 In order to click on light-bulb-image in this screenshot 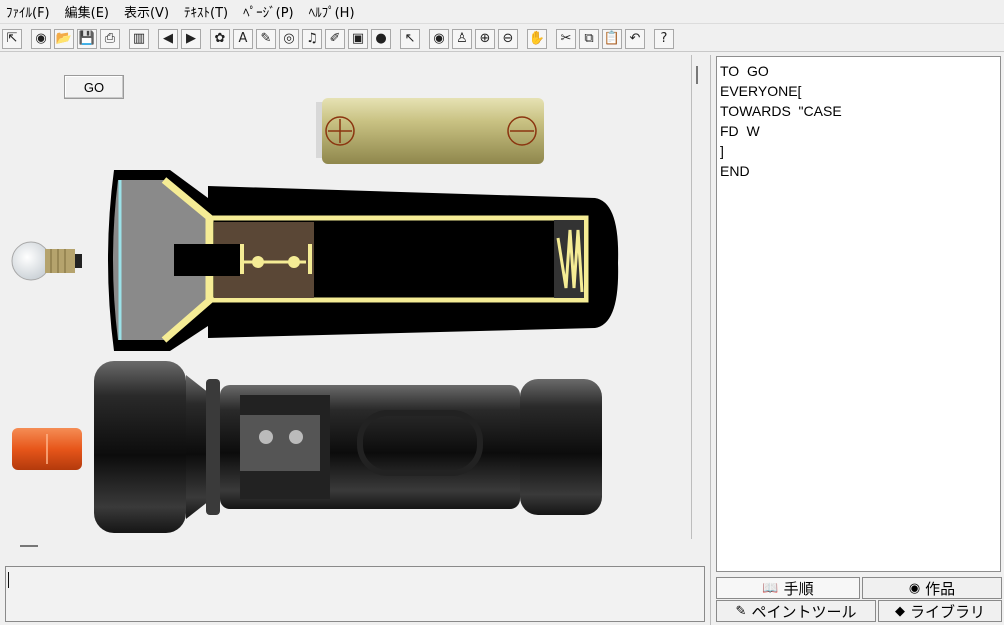, I will do `click(47, 261)`.